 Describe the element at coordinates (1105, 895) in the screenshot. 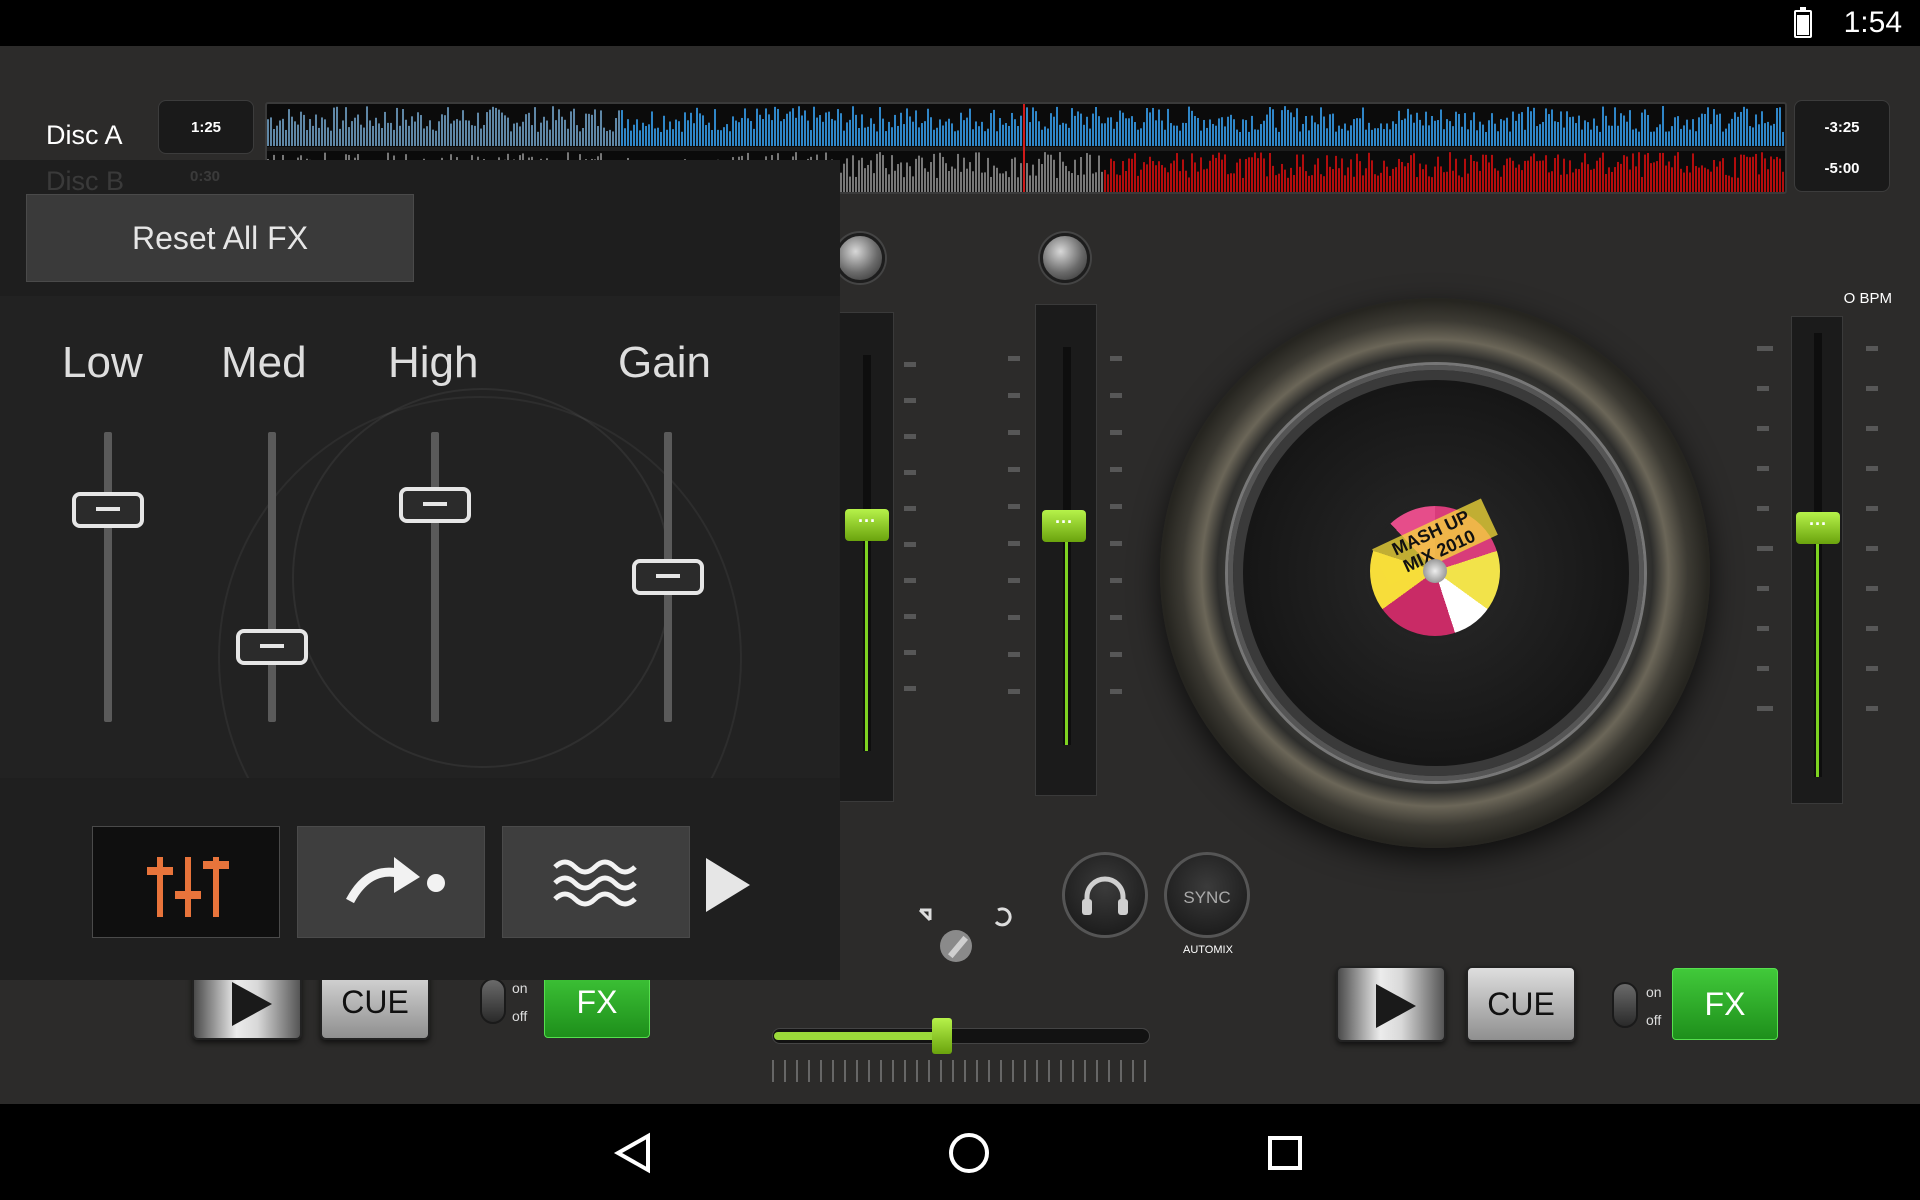

I see `deck-b-headphone-button` at that location.